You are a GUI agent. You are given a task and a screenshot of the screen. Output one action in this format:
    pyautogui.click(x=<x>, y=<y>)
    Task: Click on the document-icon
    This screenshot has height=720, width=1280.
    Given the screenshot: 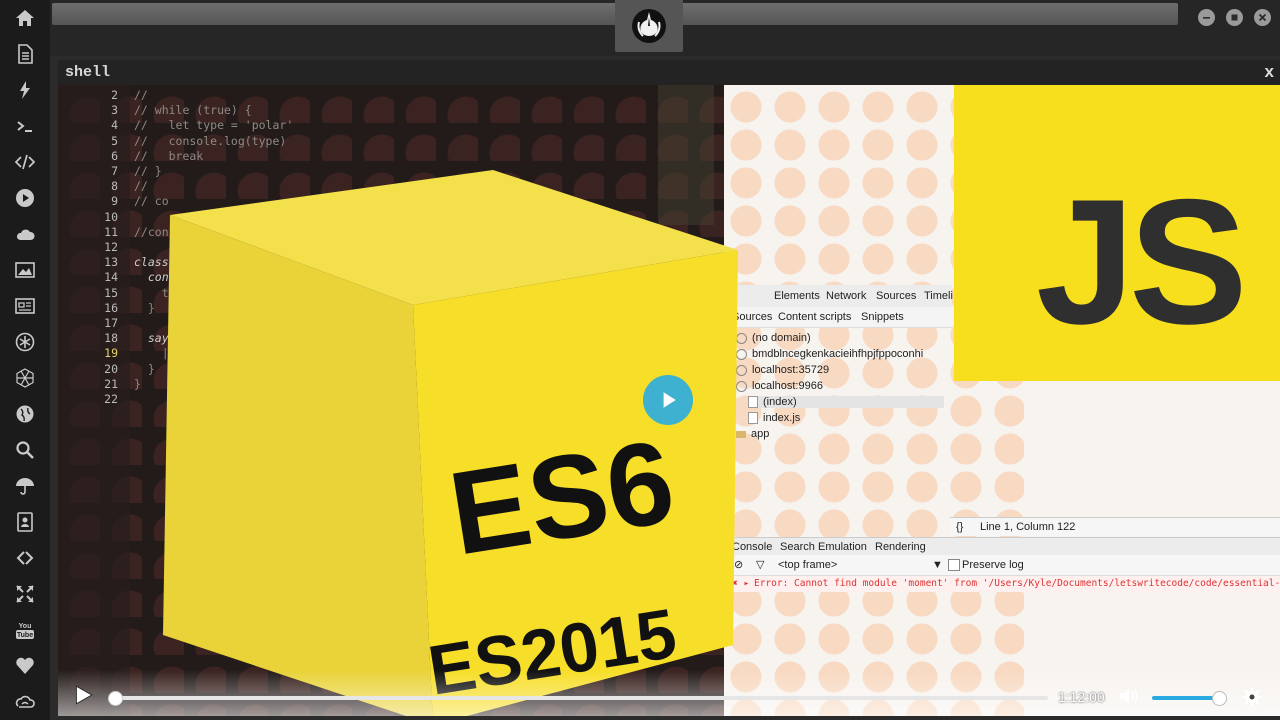 What is the action you would take?
    pyautogui.click(x=25, y=54)
    